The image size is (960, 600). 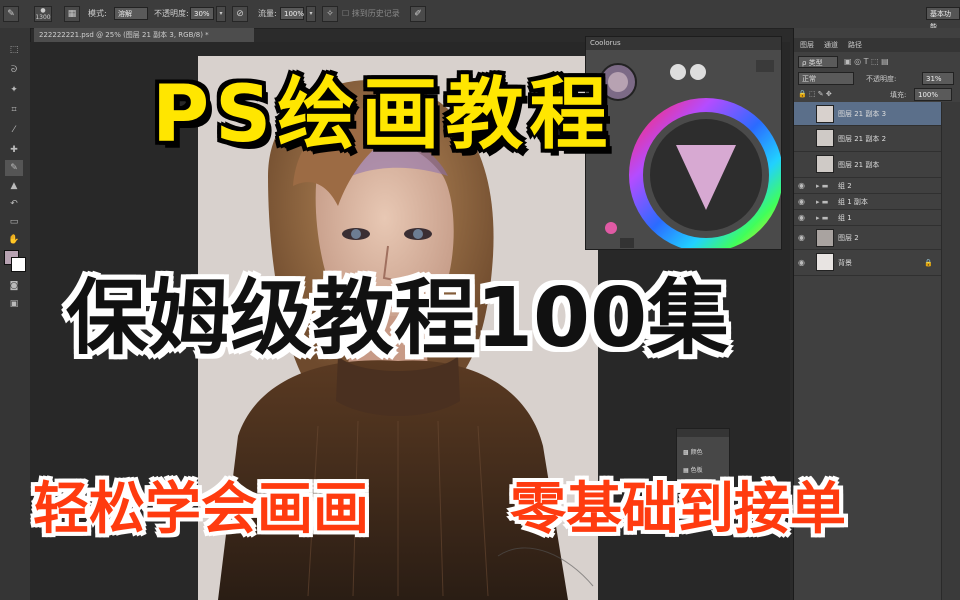 What do you see at coordinates (845, 186) in the screenshot?
I see `layer-name: 组 2` at bounding box center [845, 186].